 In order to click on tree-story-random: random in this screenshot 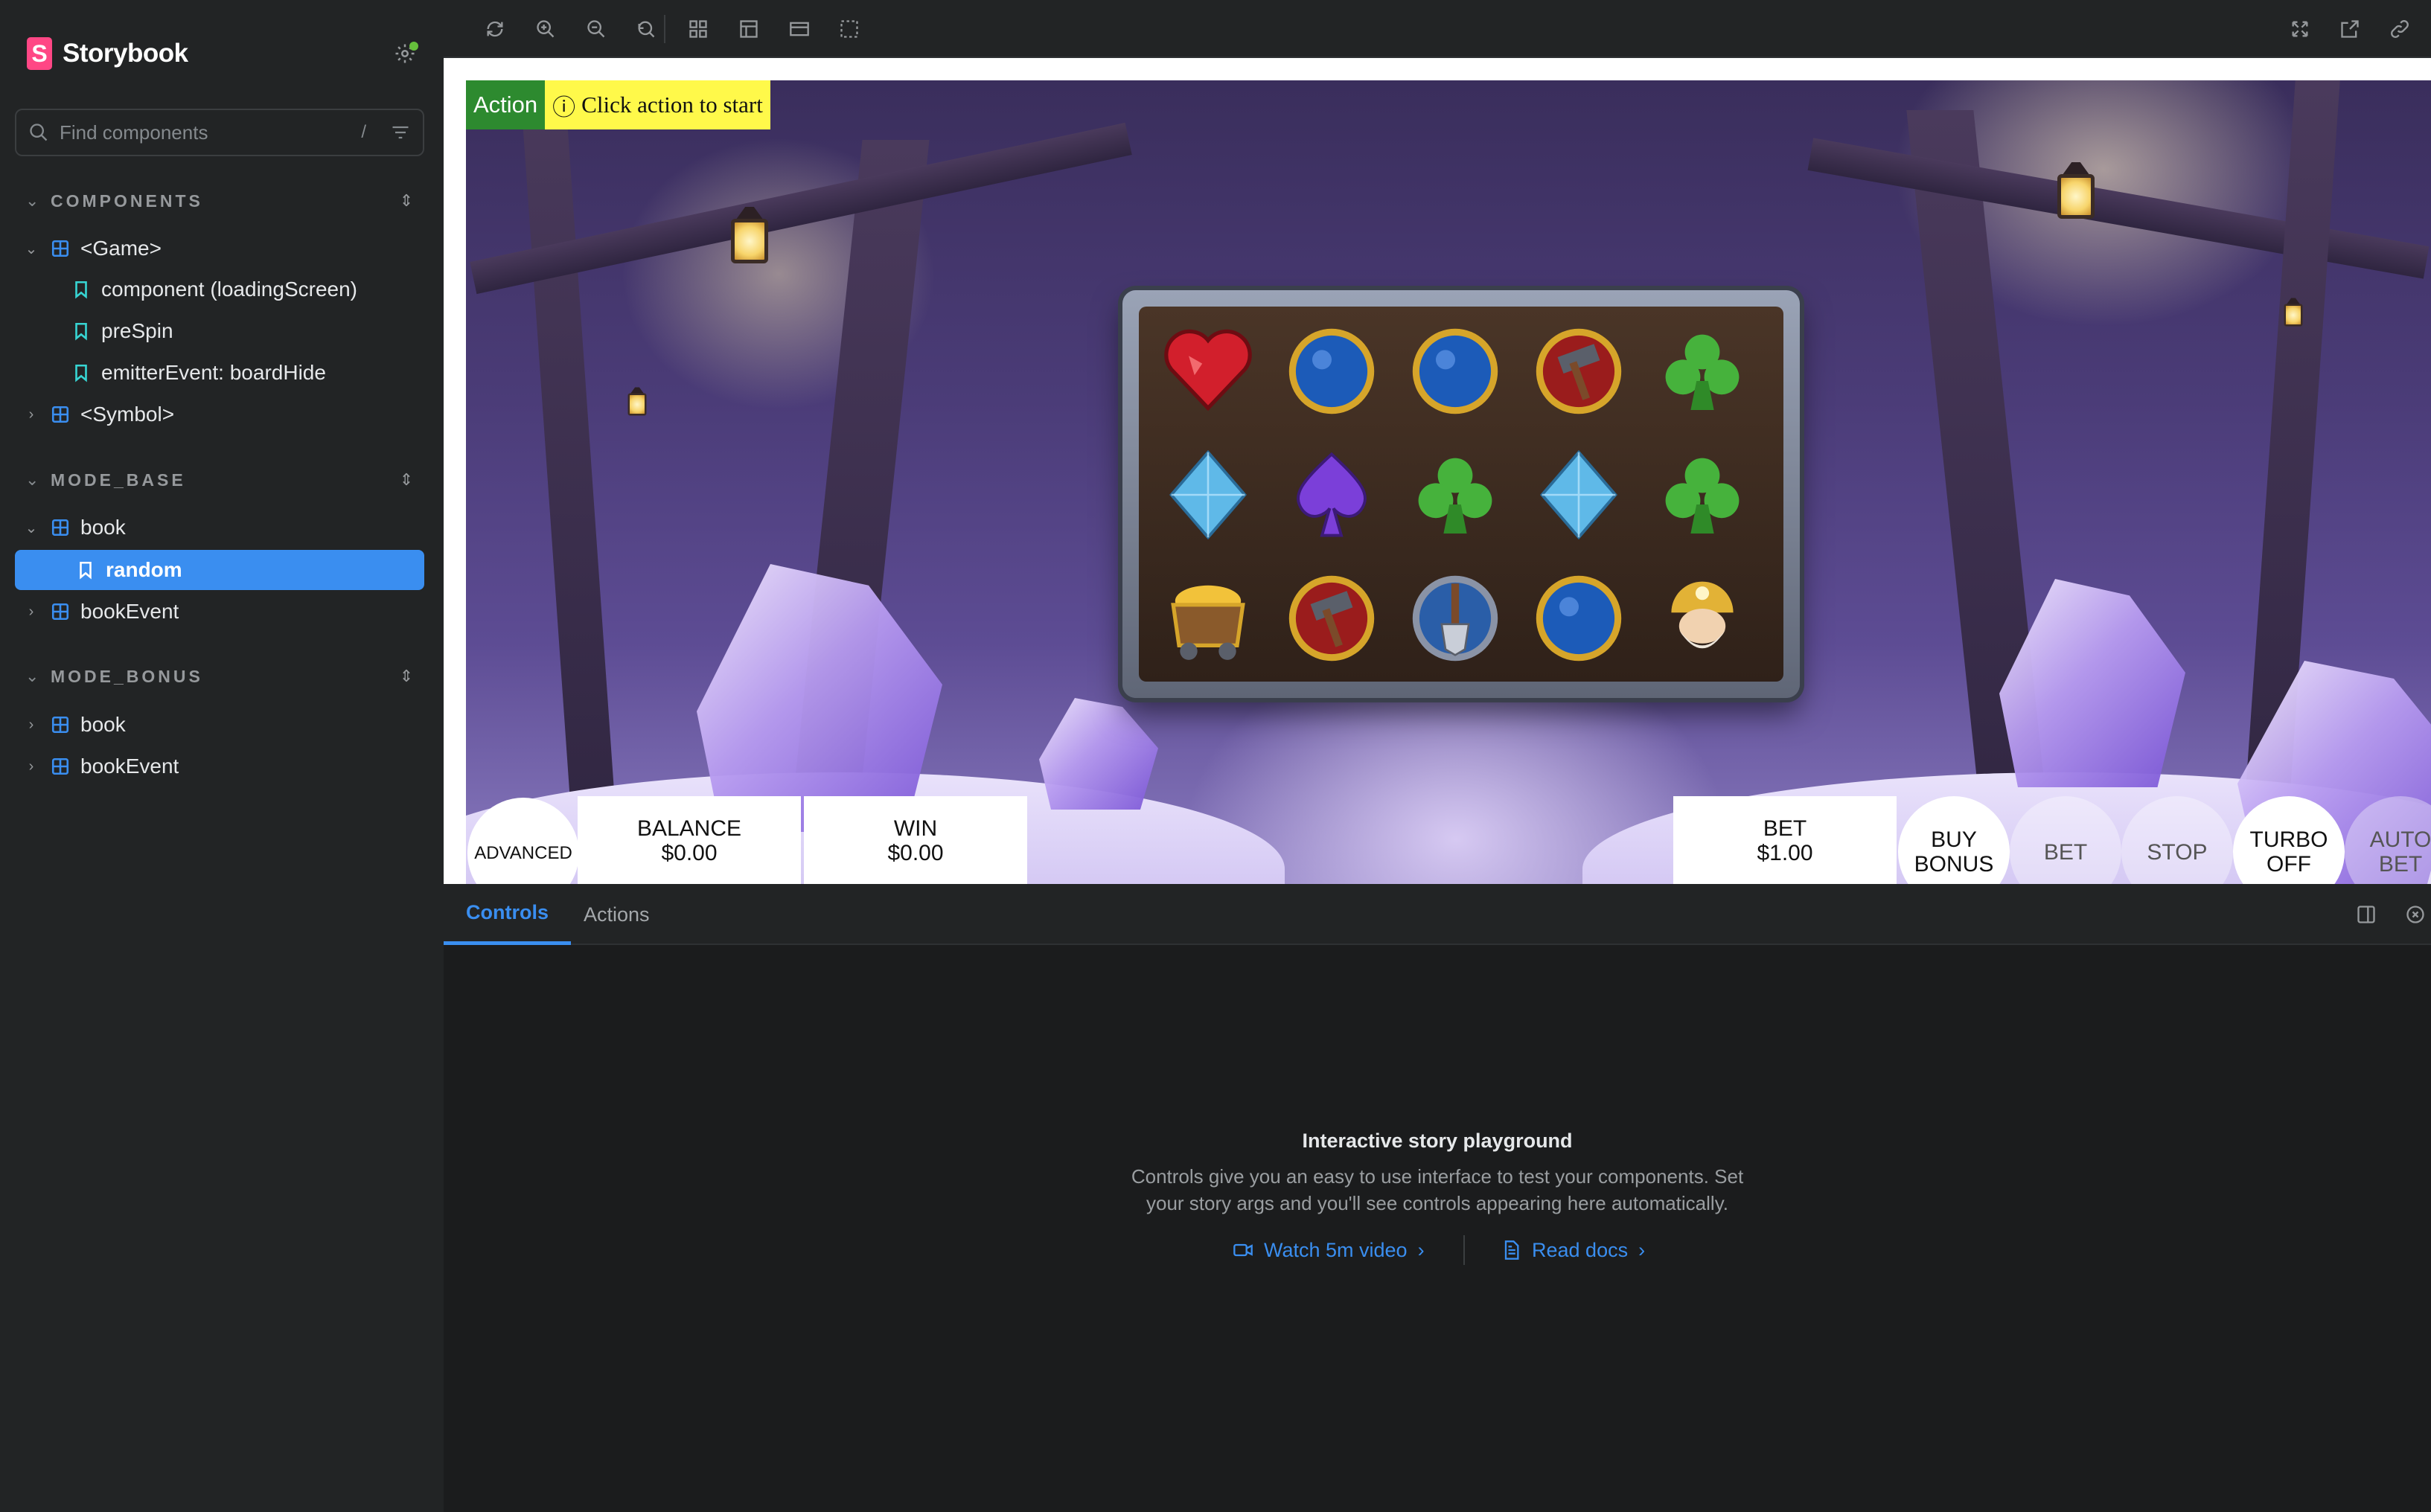, I will do `click(220, 570)`.